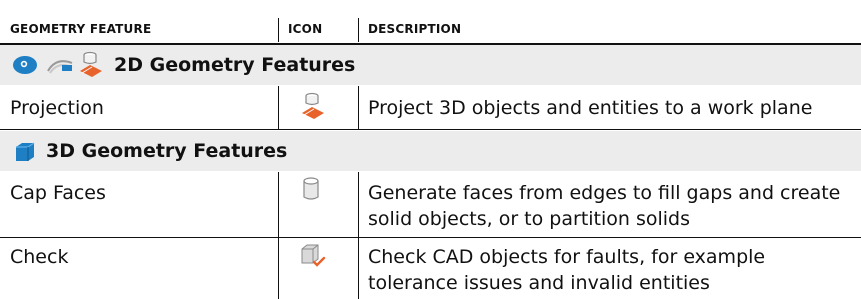 The width and height of the screenshot is (861, 299). Describe the element at coordinates (311, 192) in the screenshot. I see `cylinder-icon` at that location.